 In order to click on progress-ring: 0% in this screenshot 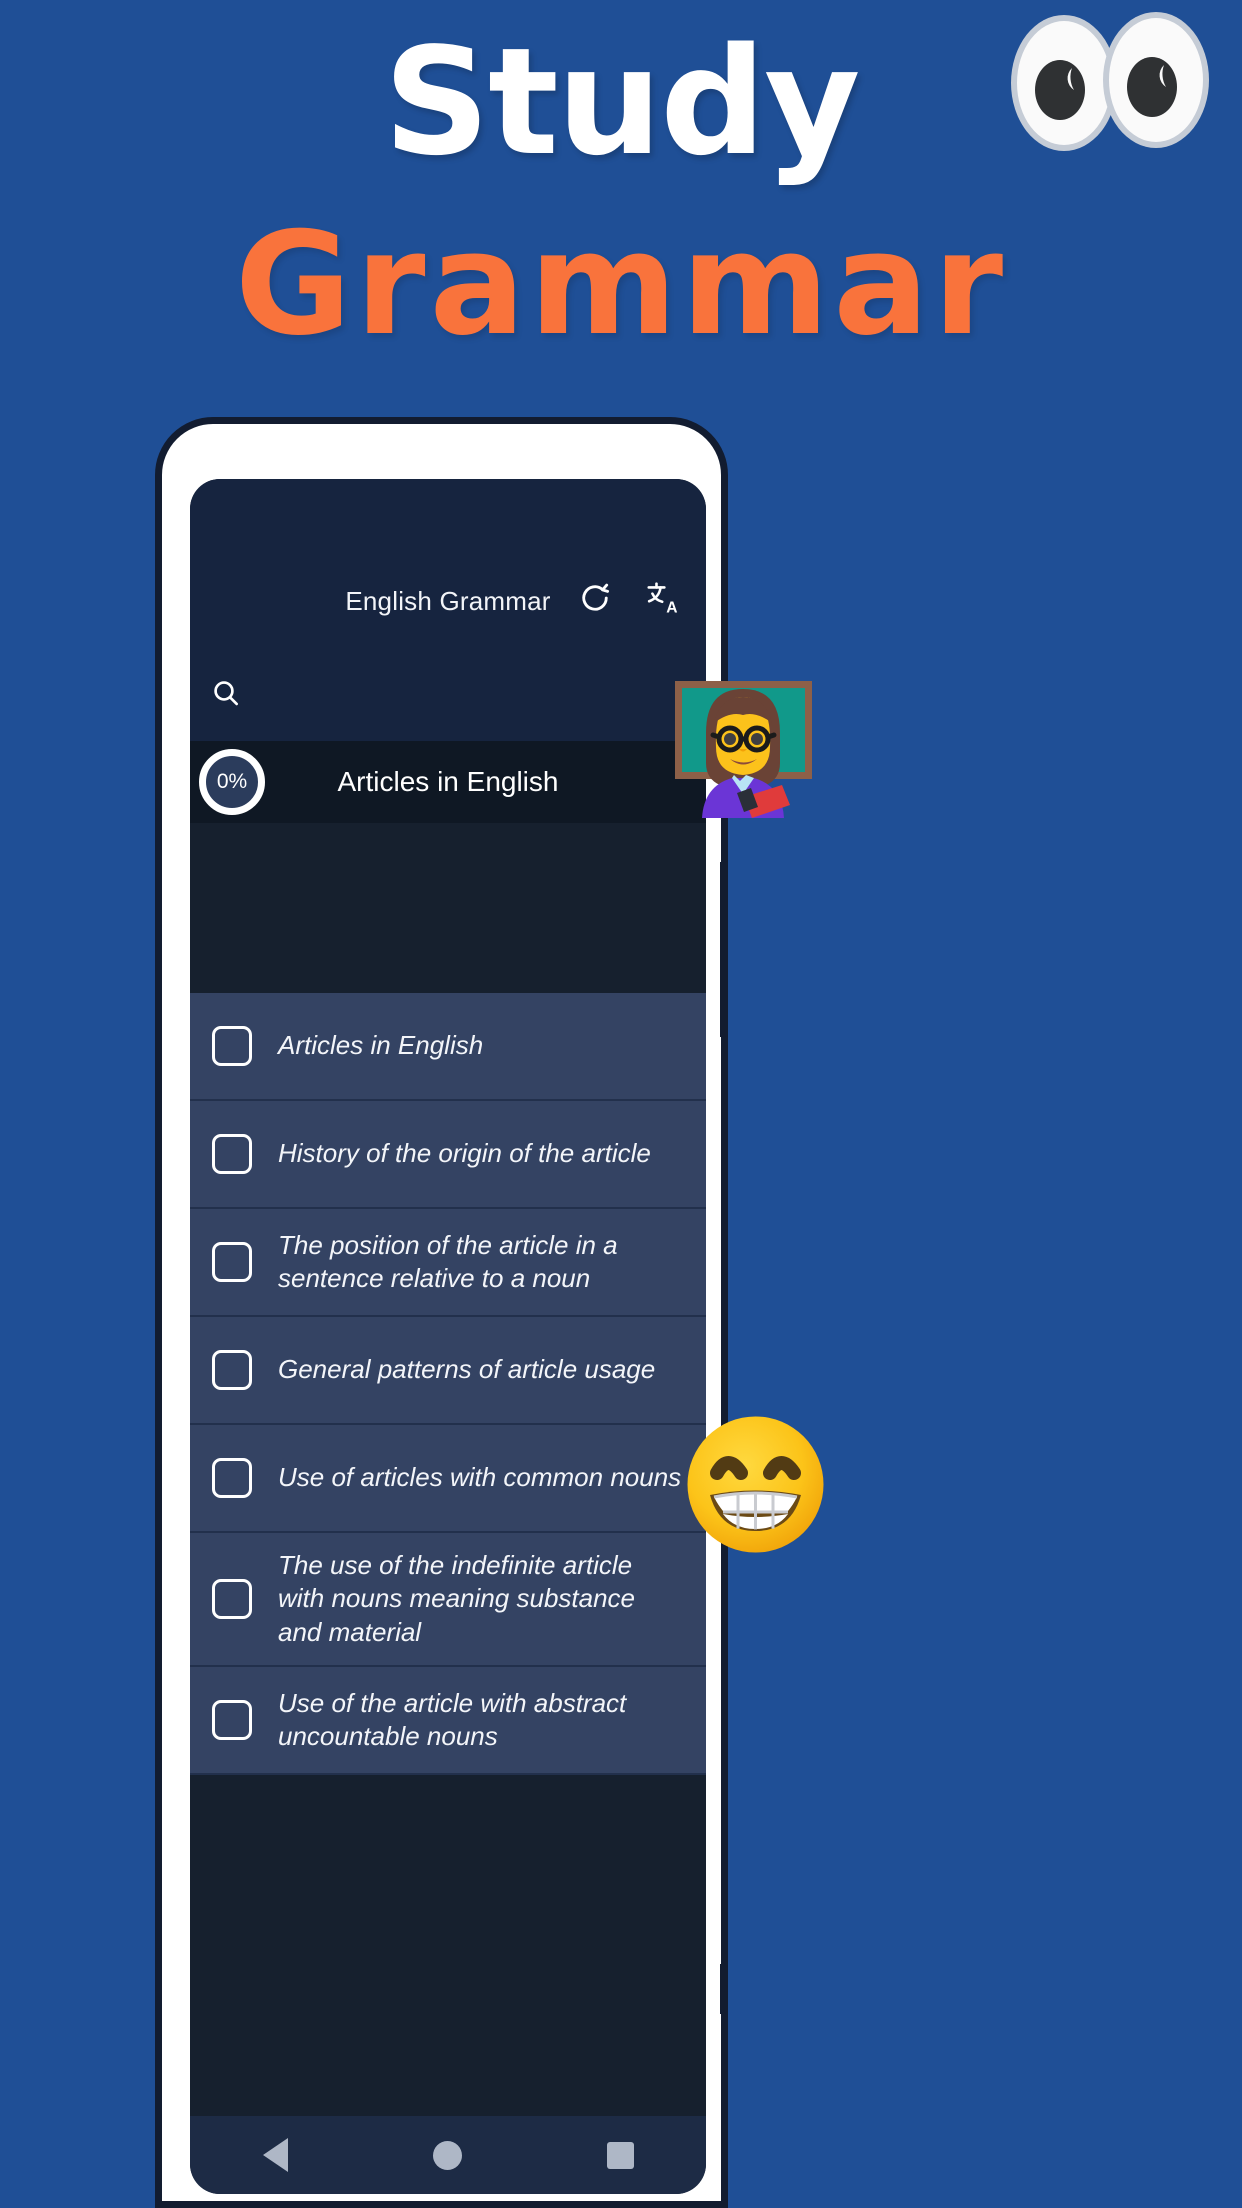, I will do `click(232, 782)`.